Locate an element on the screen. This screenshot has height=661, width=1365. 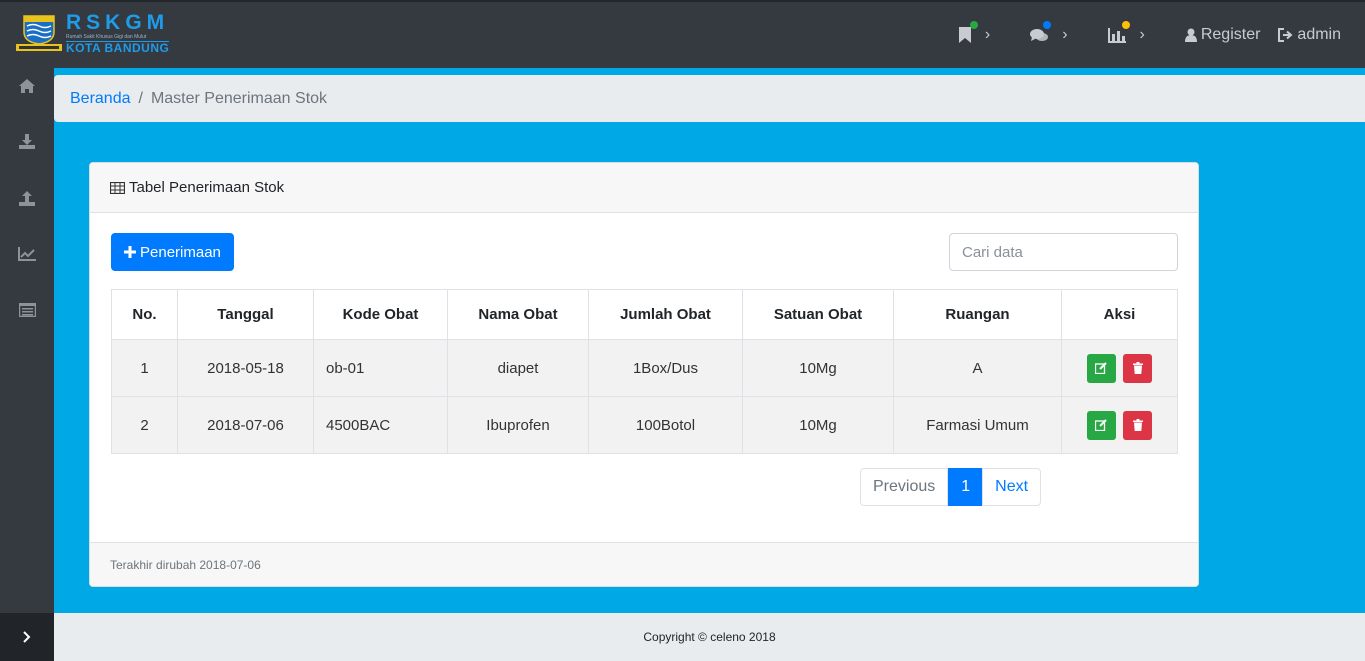
sidebar-item-list is located at coordinates (27, 310).